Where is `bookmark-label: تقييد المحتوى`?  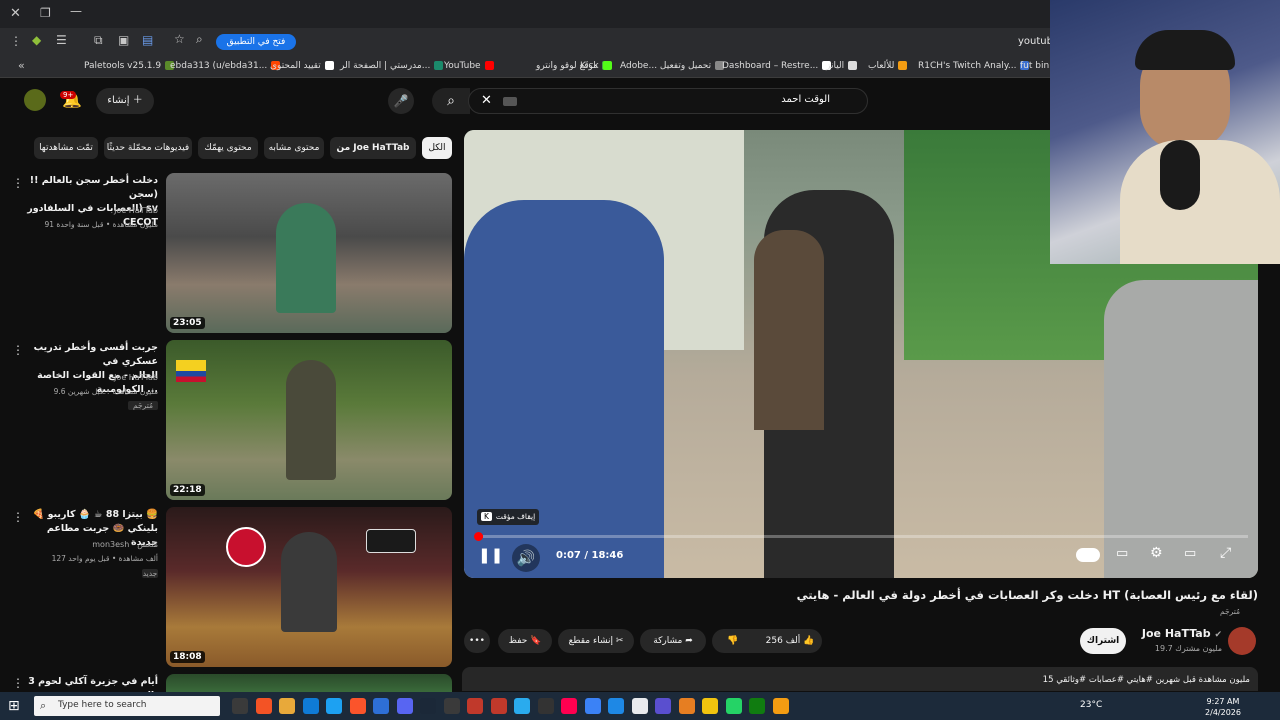 bookmark-label: تقييد المحتوى is located at coordinates (295, 66).